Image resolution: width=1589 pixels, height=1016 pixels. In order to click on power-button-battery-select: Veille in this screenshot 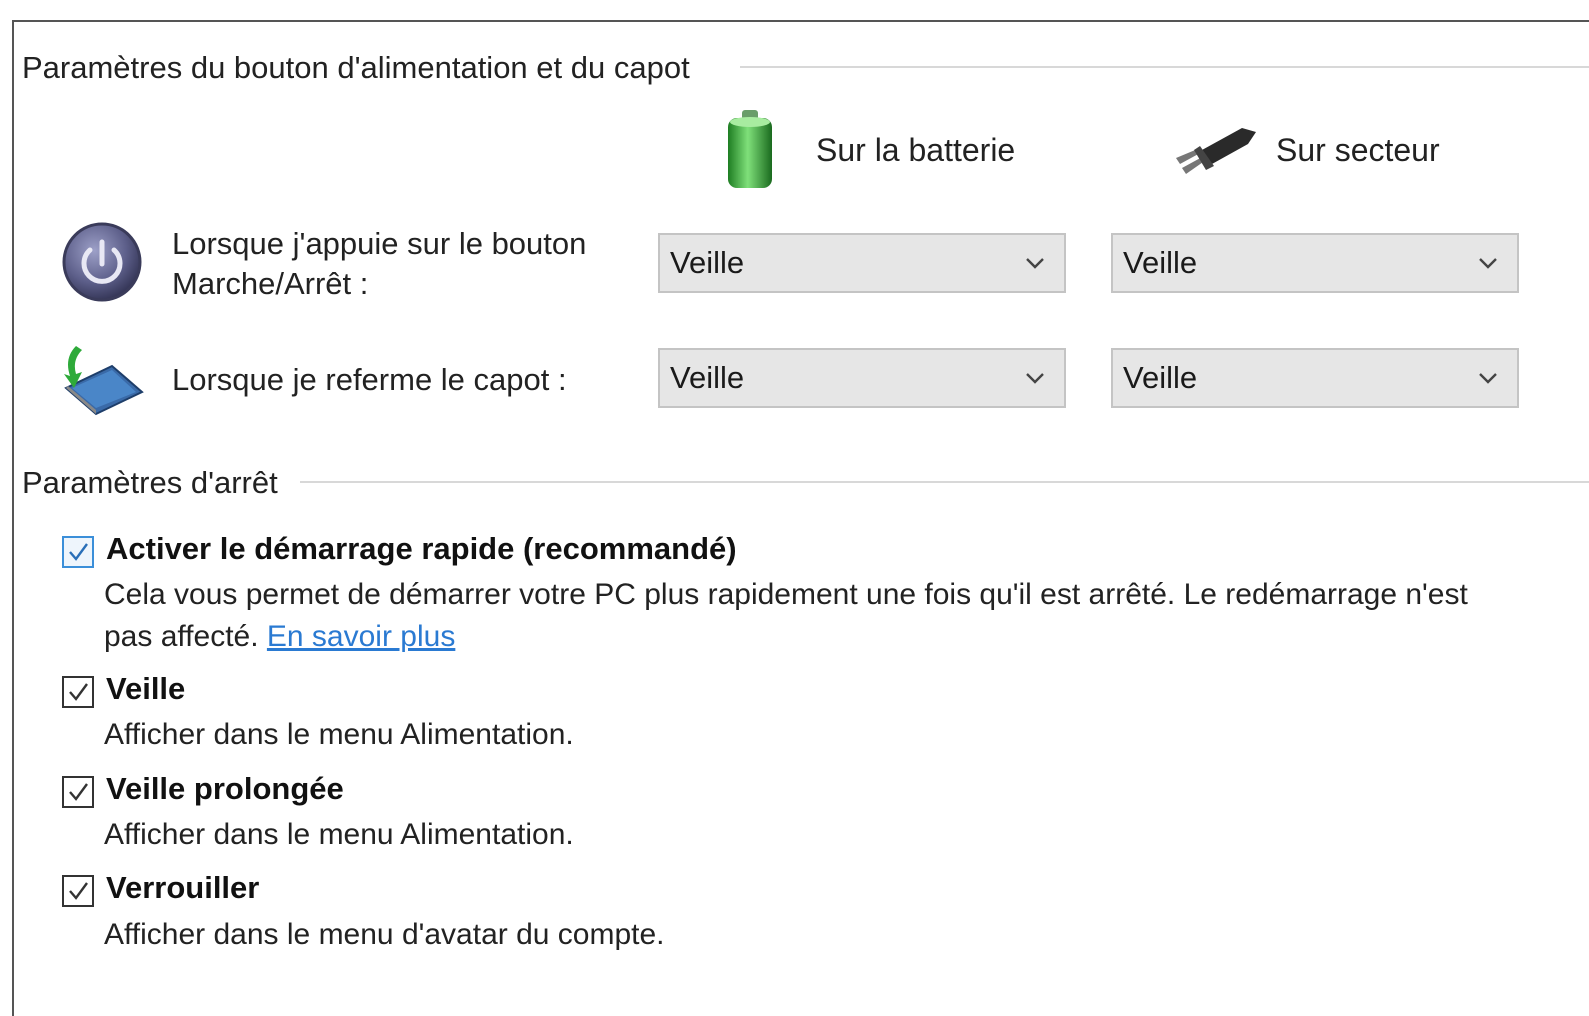, I will do `click(862, 263)`.